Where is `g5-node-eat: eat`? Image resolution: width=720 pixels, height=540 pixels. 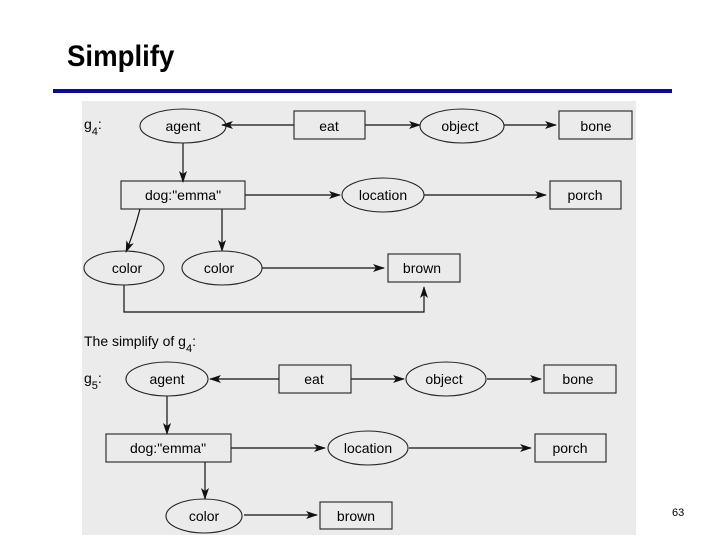
g5-node-eat: eat is located at coordinates (315, 379).